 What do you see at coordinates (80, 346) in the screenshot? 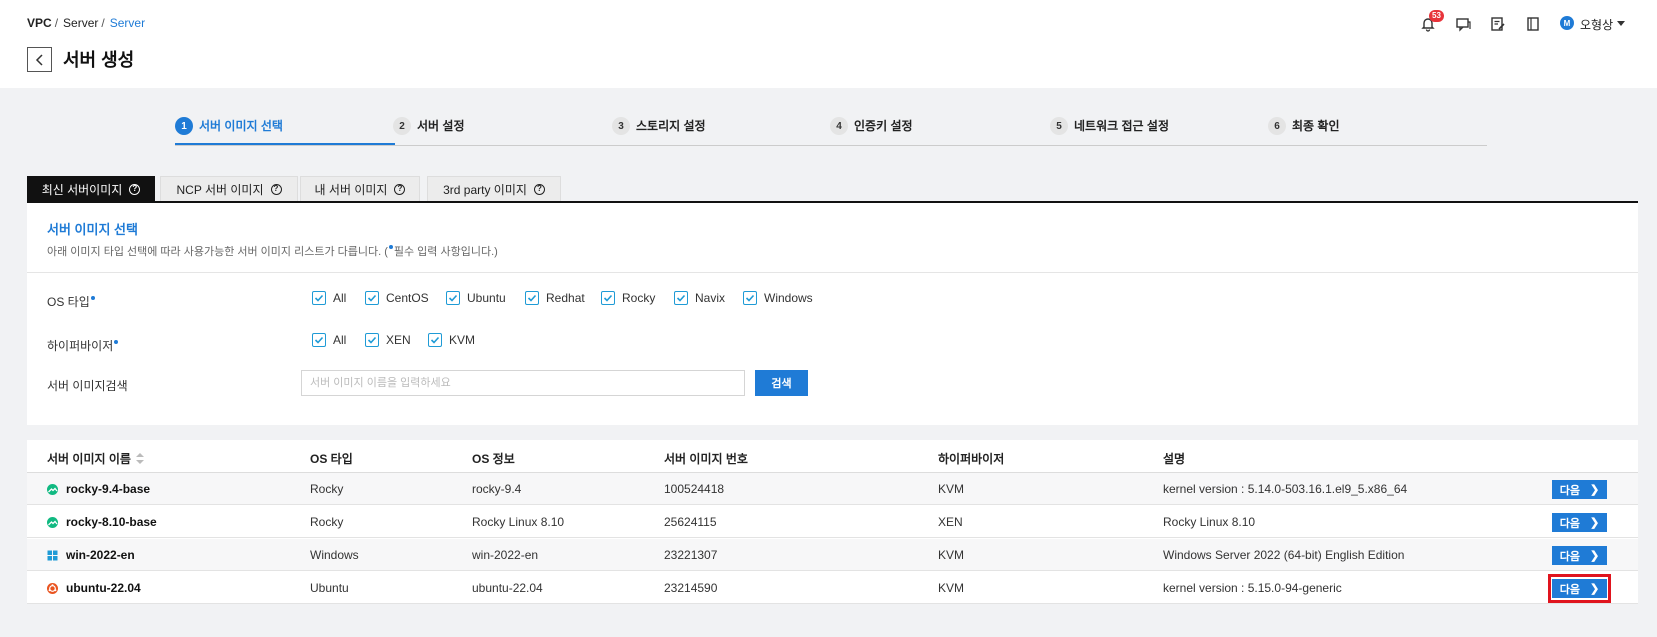
I see `label-text: 하이퍼바이저` at bounding box center [80, 346].